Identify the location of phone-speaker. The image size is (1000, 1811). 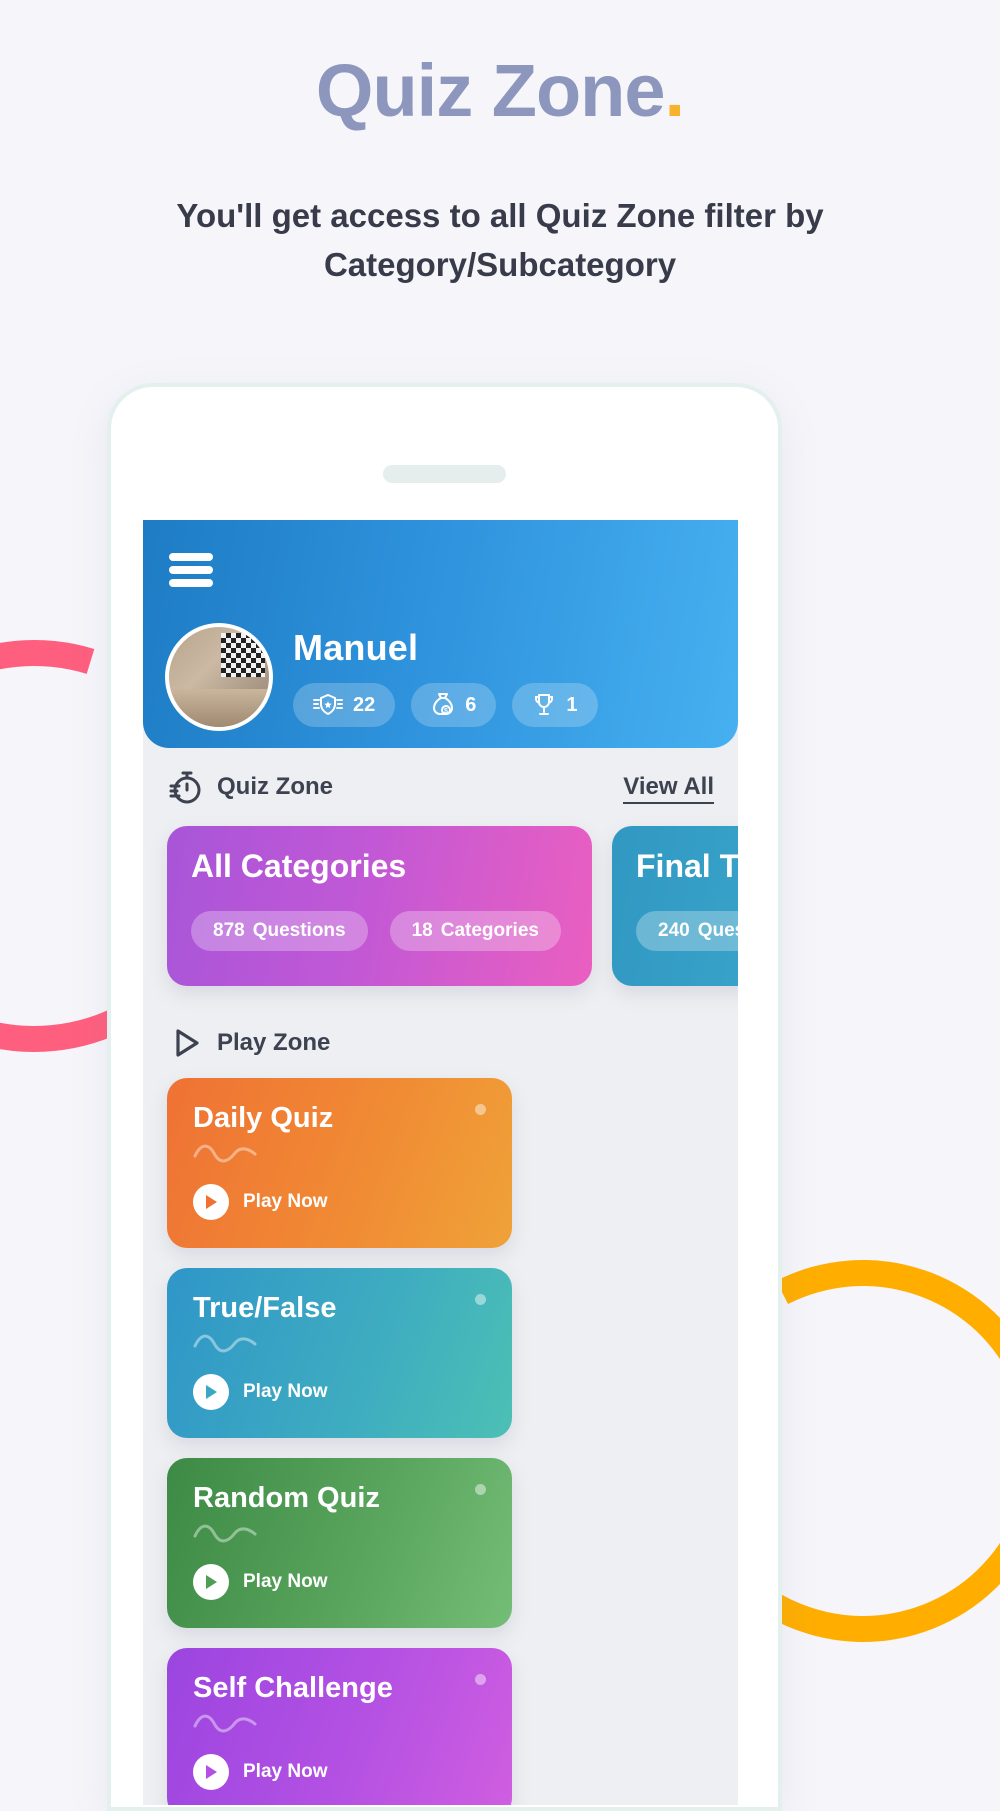
(444, 474).